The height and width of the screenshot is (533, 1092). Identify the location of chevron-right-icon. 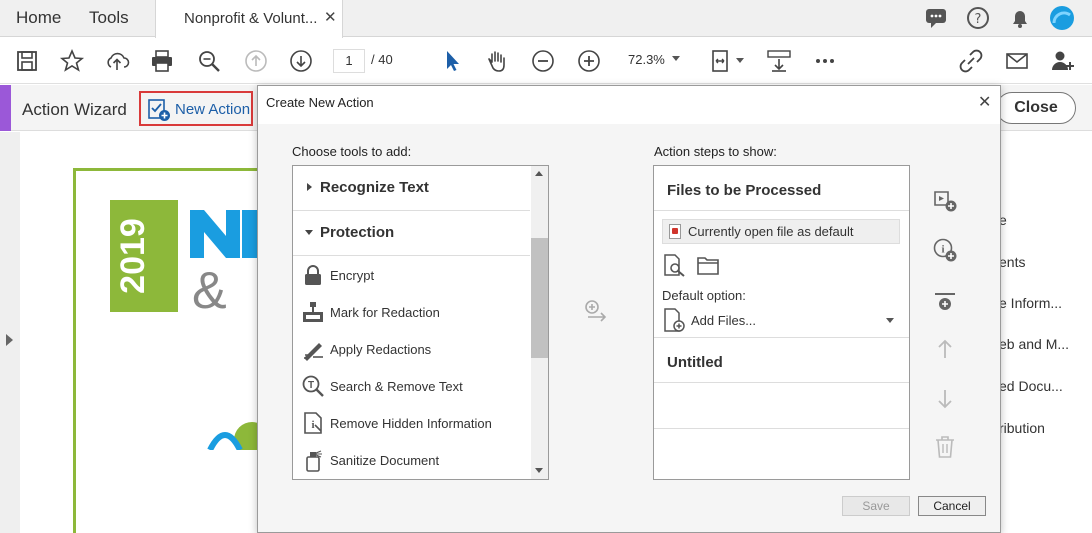
(309, 187).